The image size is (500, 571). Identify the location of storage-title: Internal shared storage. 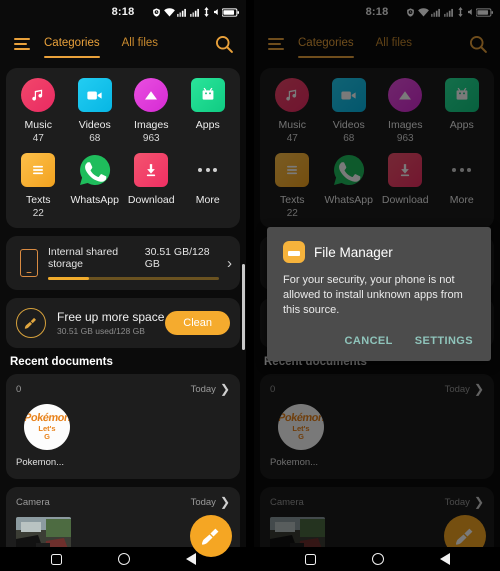
(83, 258).